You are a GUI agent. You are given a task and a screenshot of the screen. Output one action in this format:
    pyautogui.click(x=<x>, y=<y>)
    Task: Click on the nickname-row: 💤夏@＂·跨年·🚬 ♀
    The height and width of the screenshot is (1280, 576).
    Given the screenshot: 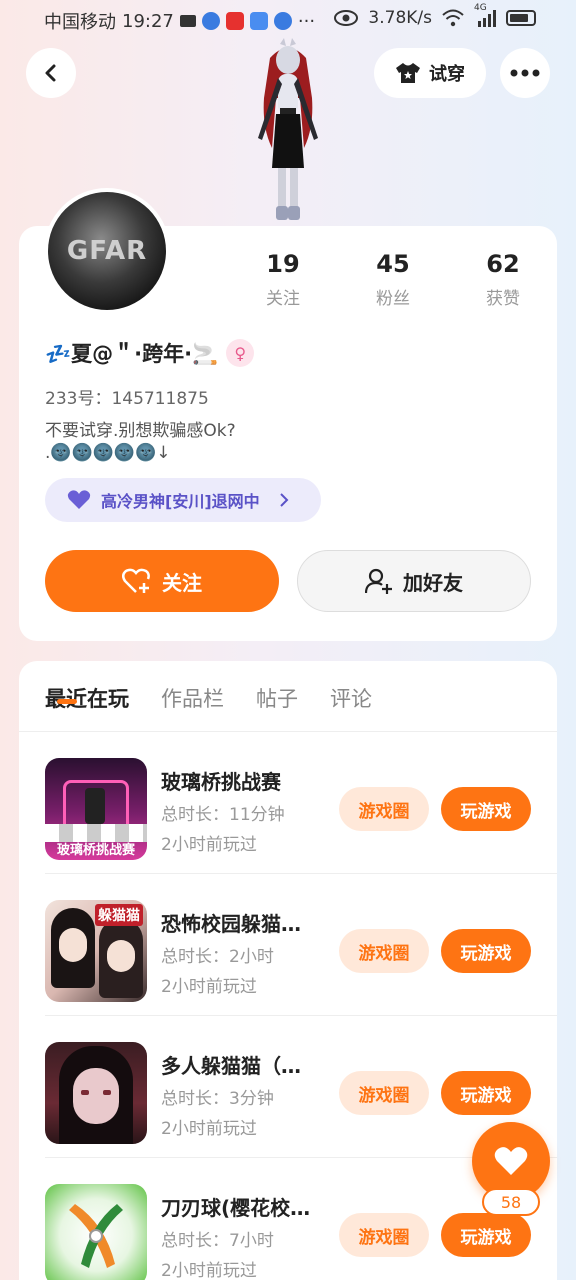 What is the action you would take?
    pyautogui.click(x=150, y=353)
    